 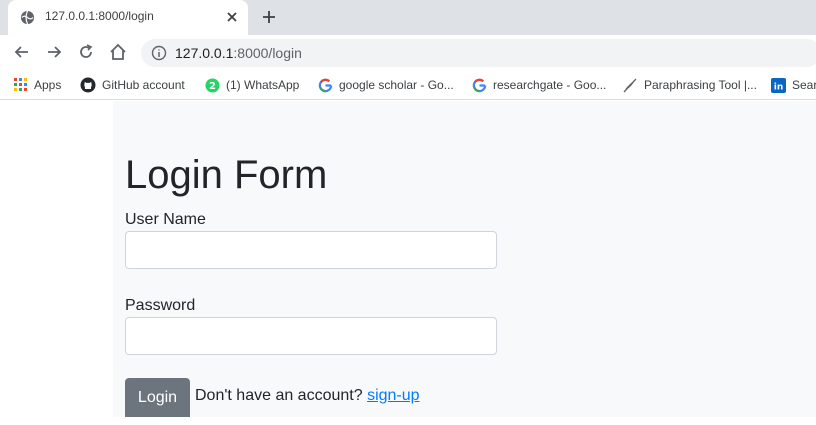 I want to click on new-tab-plus-icon, so click(x=269, y=17).